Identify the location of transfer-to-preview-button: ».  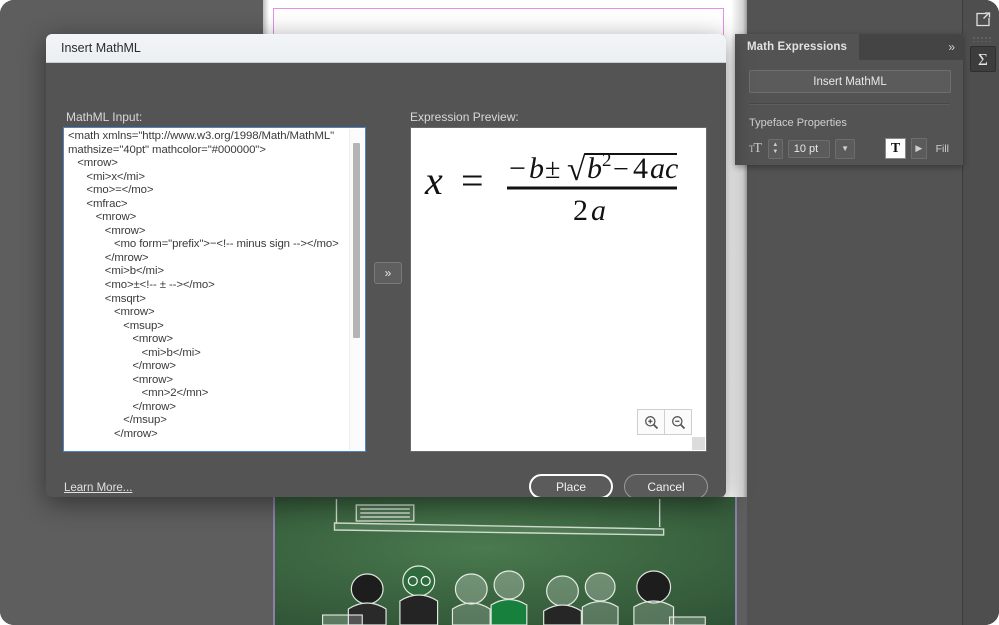
(388, 273).